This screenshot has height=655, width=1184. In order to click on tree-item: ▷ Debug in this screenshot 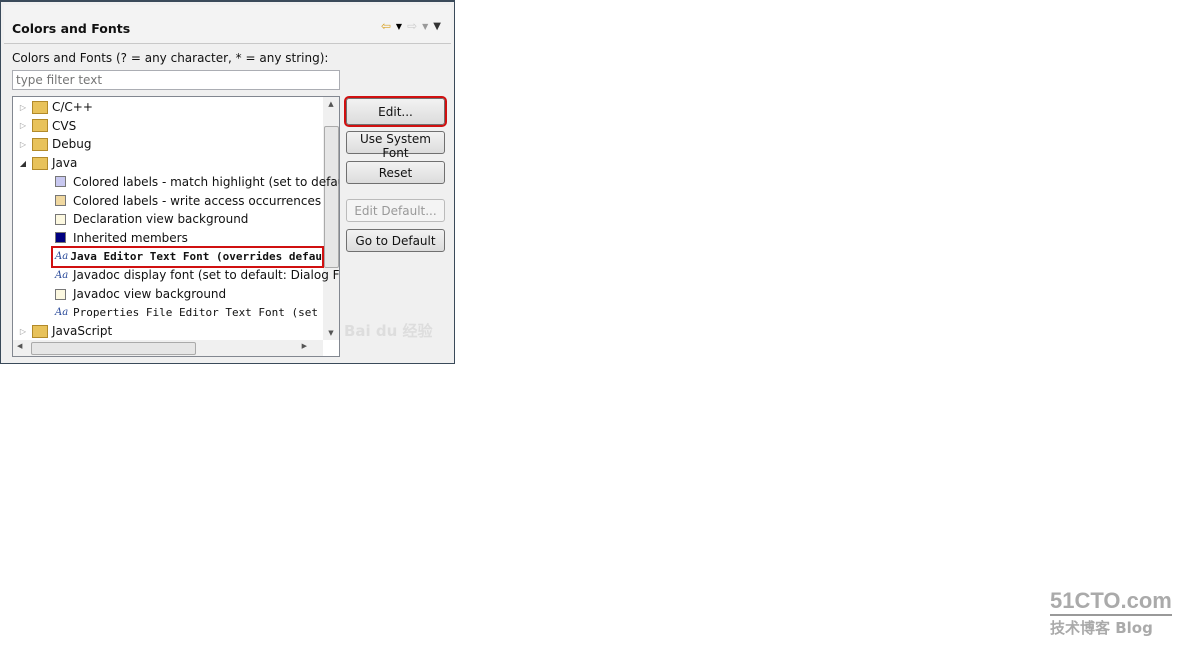, I will do `click(54, 144)`.